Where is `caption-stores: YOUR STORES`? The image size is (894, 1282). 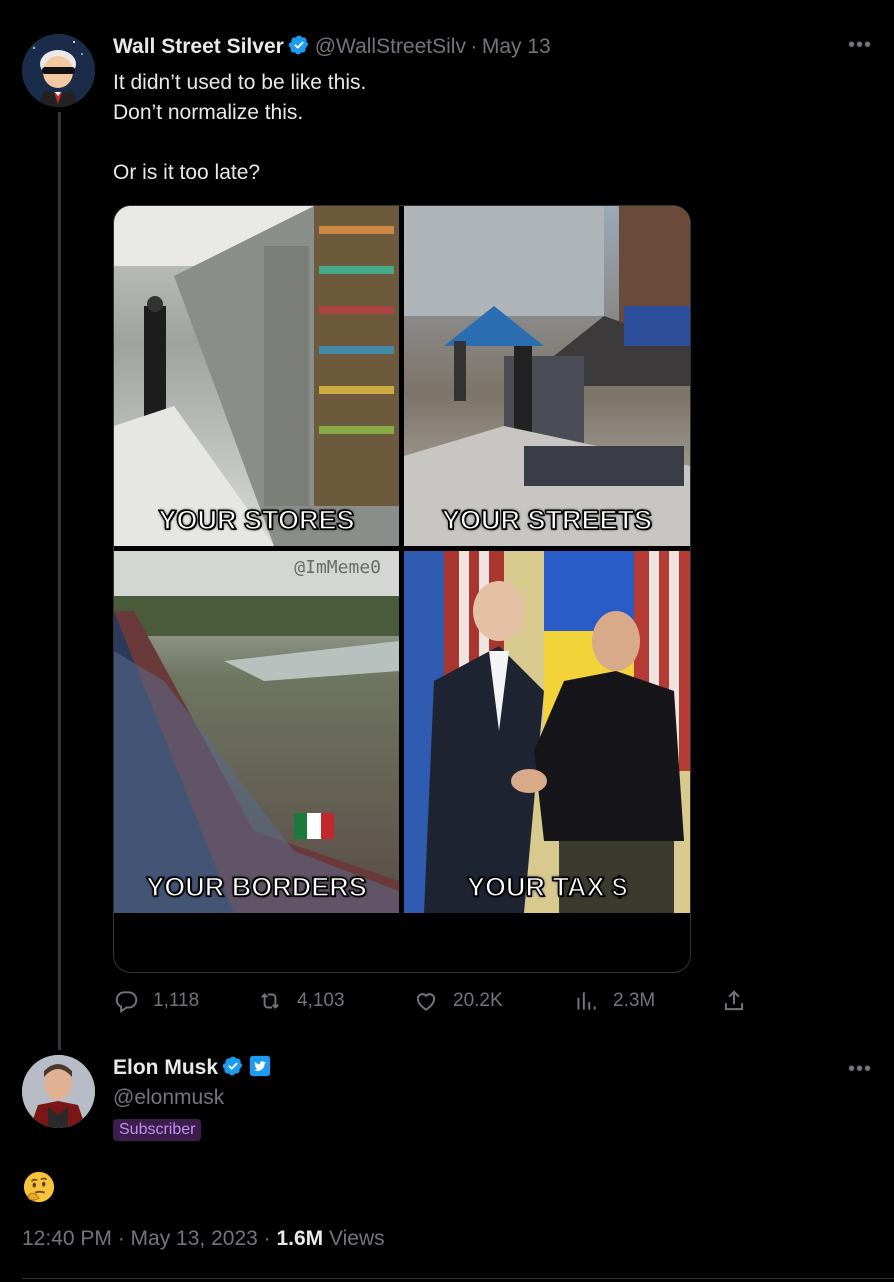 caption-stores: YOUR STORES is located at coordinates (257, 520).